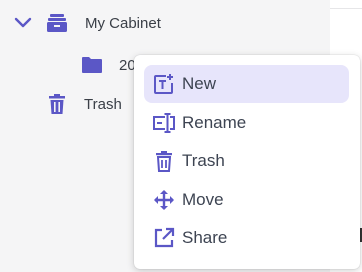 The height and width of the screenshot is (272, 362). What do you see at coordinates (123, 23) in the screenshot?
I see `tree-item-label: My Cabinet` at bounding box center [123, 23].